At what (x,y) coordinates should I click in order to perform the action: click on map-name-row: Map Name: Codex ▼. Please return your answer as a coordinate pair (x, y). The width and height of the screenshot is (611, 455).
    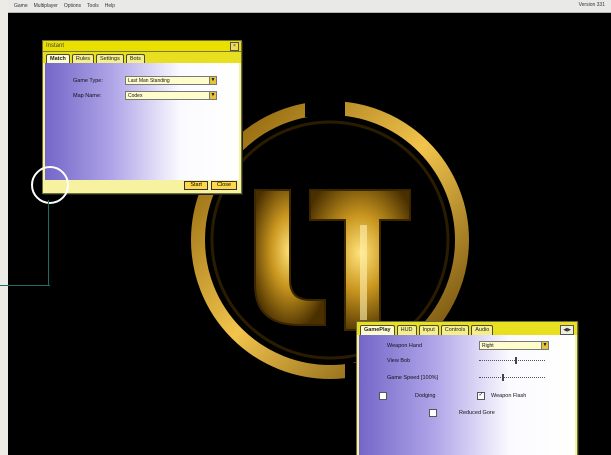
    Looking at the image, I should click on (145, 95).